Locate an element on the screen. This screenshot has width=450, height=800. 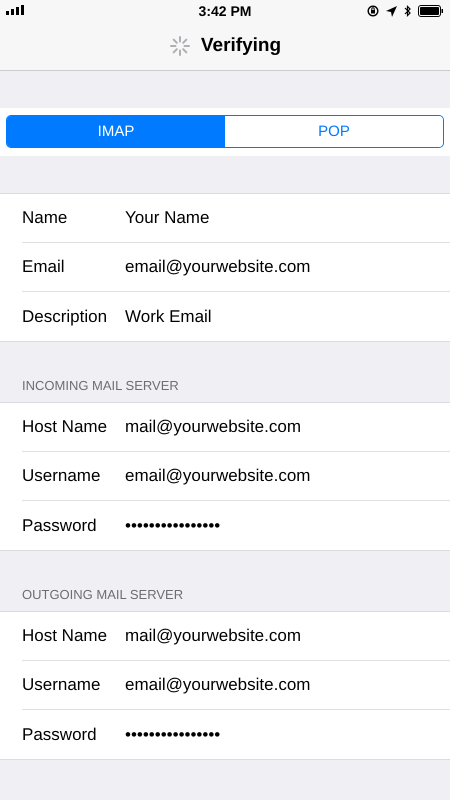
nav-title: Verifying is located at coordinates (241, 46).